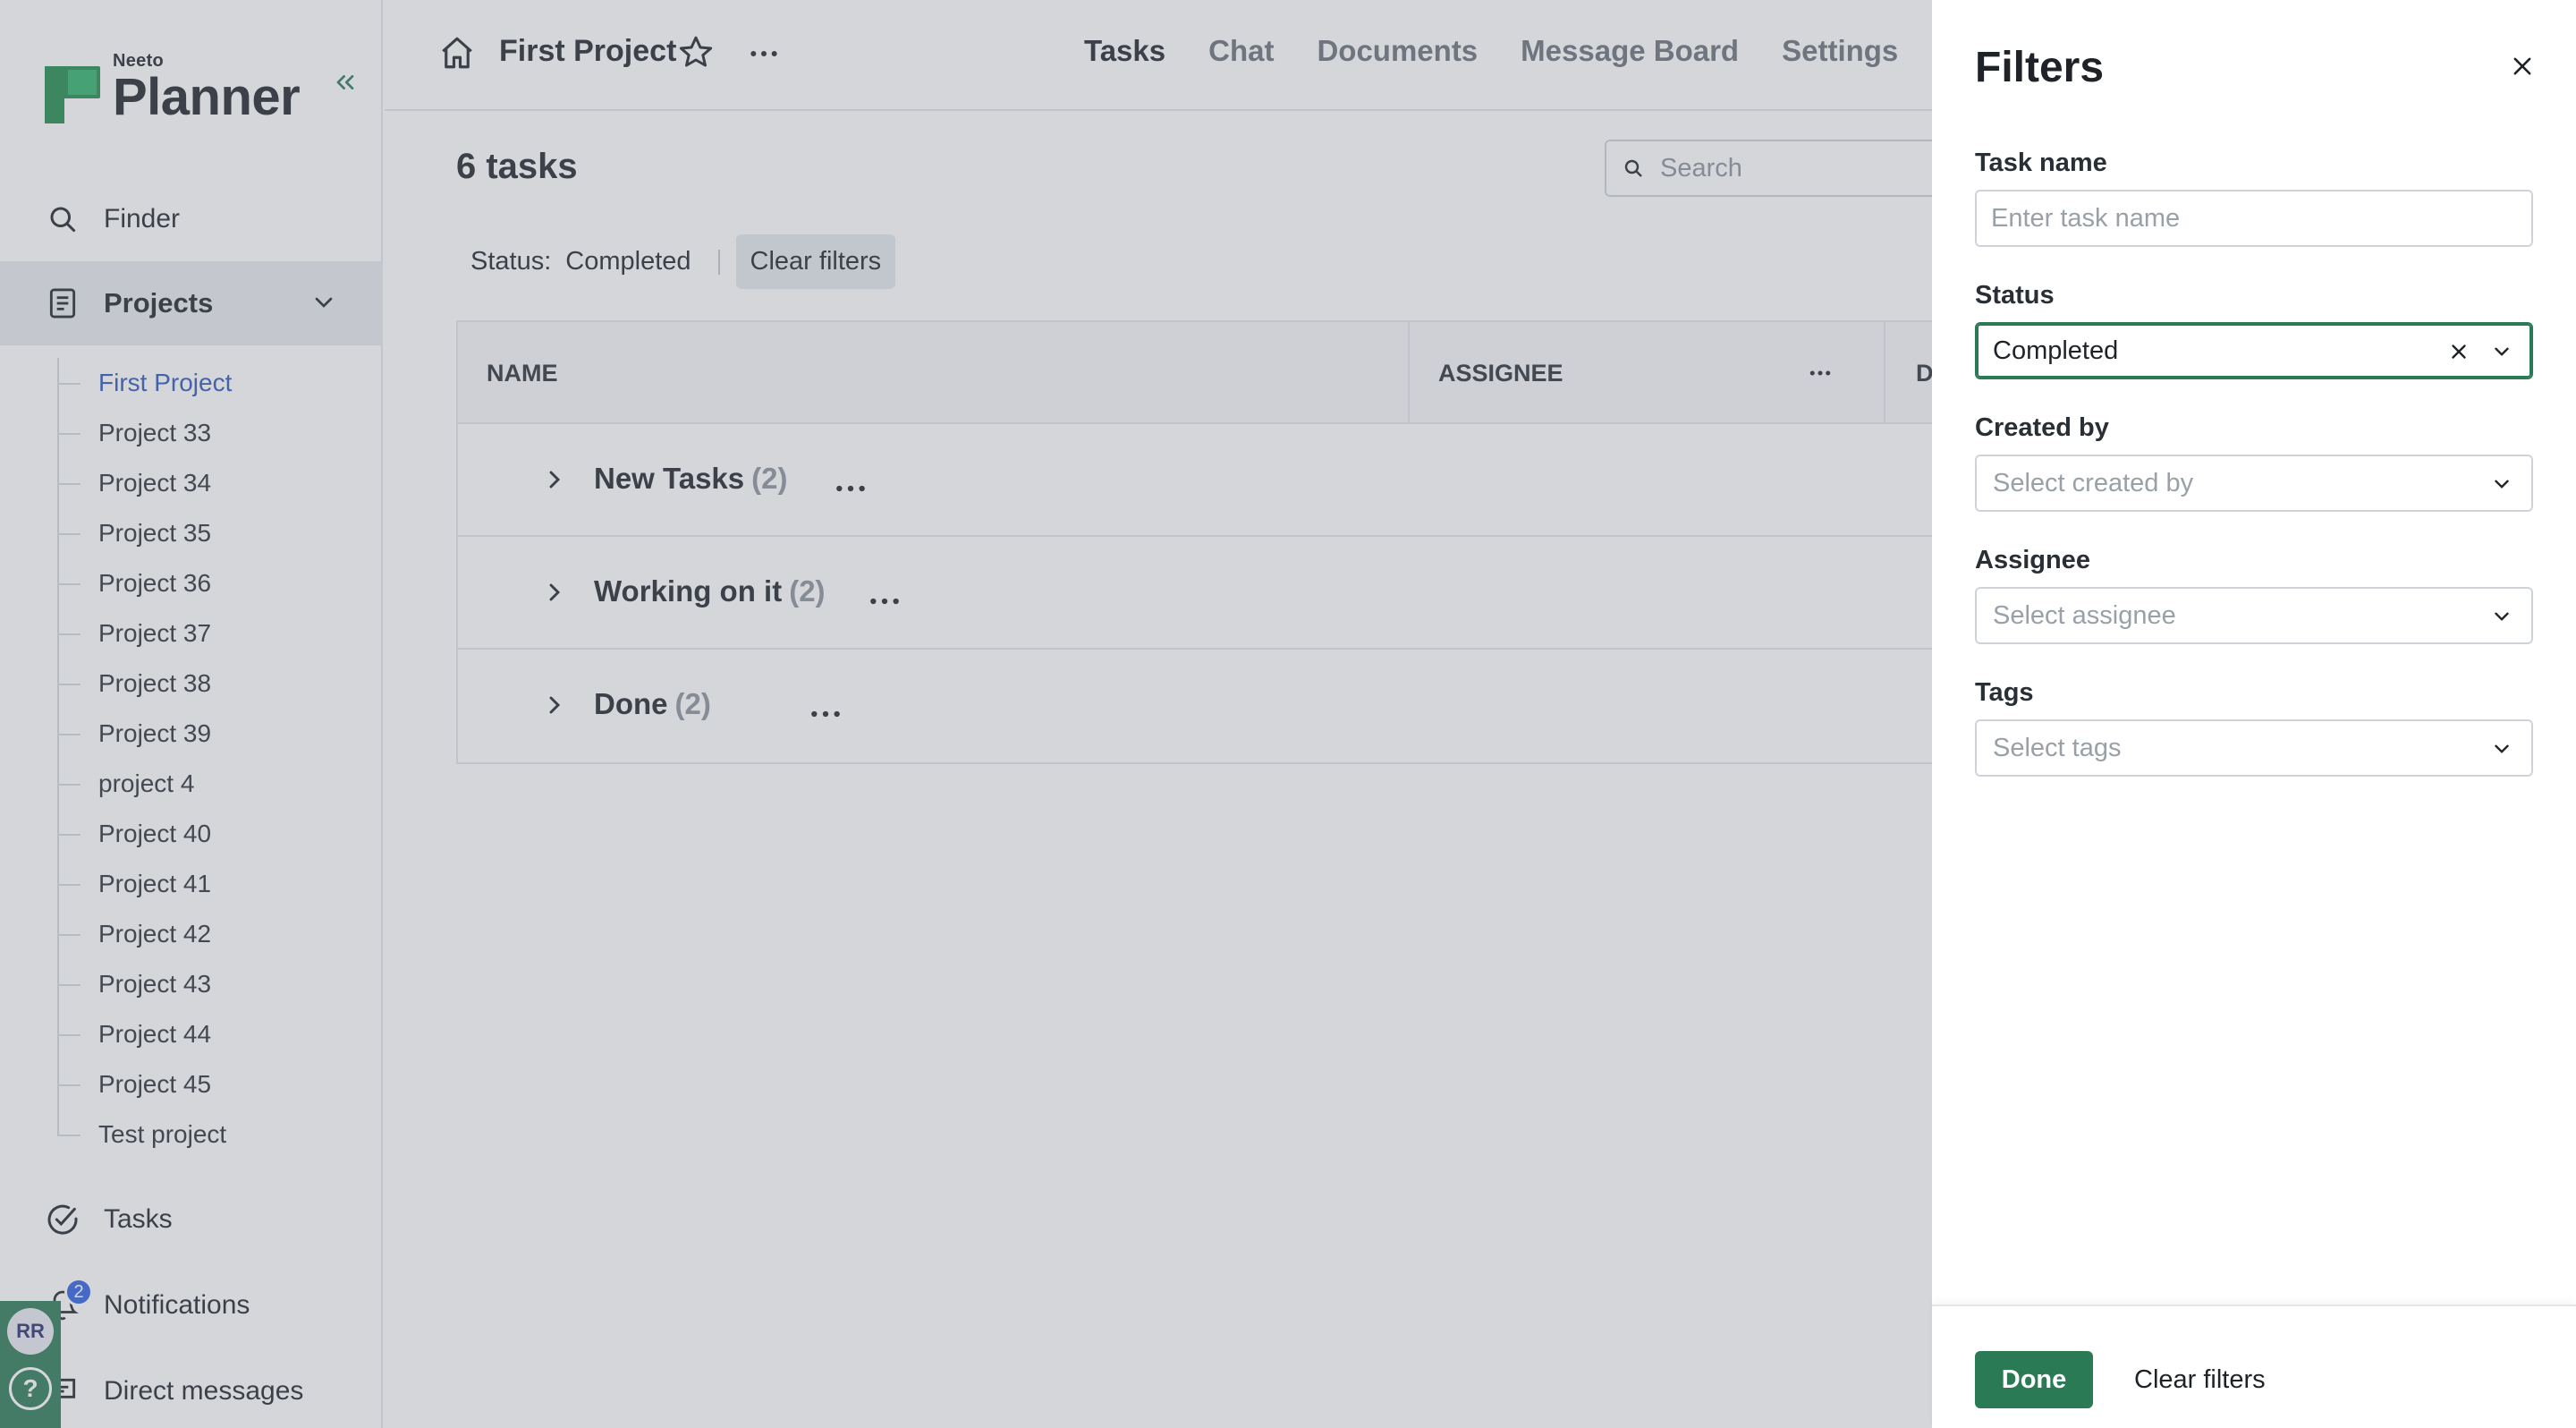  What do you see at coordinates (2004, 692) in the screenshot?
I see `tags-label: Tags` at bounding box center [2004, 692].